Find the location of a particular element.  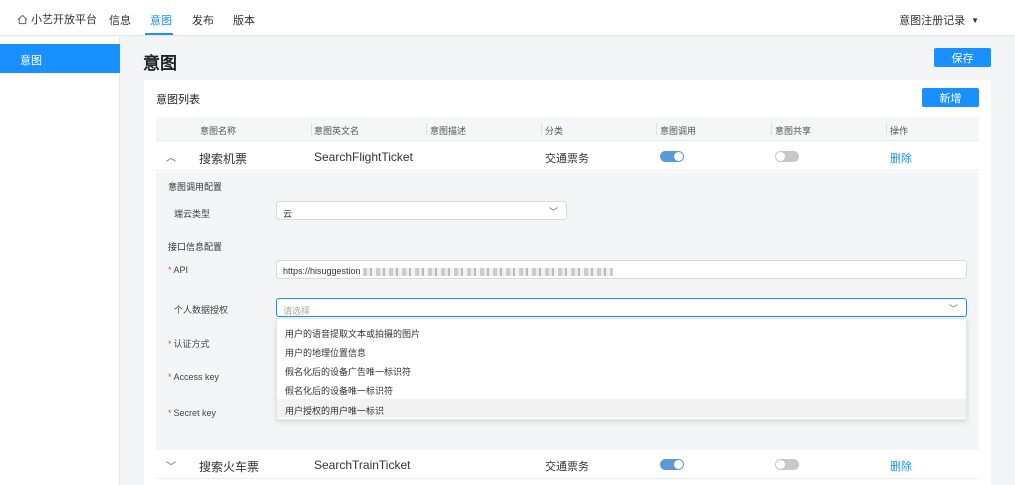

nav-item-publish: 发布 is located at coordinates (203, 20).